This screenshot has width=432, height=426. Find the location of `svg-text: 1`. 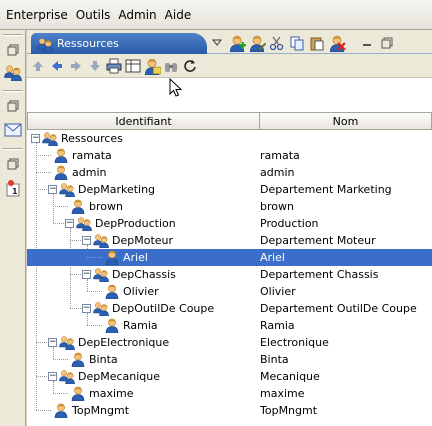

svg-text: 1 is located at coordinates (15, 191).